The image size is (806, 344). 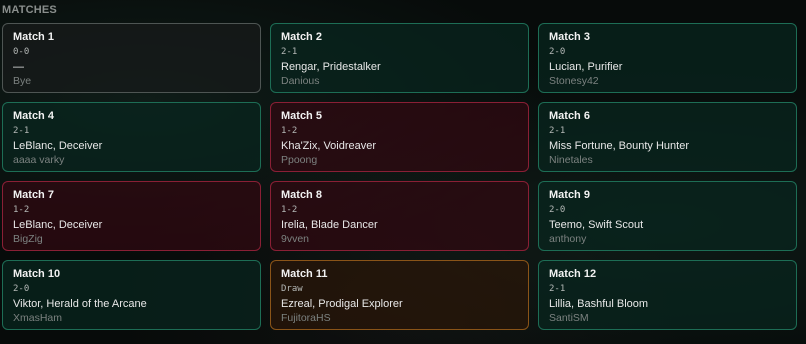 What do you see at coordinates (33, 37) in the screenshot?
I see `match-title: Match 1` at bounding box center [33, 37].